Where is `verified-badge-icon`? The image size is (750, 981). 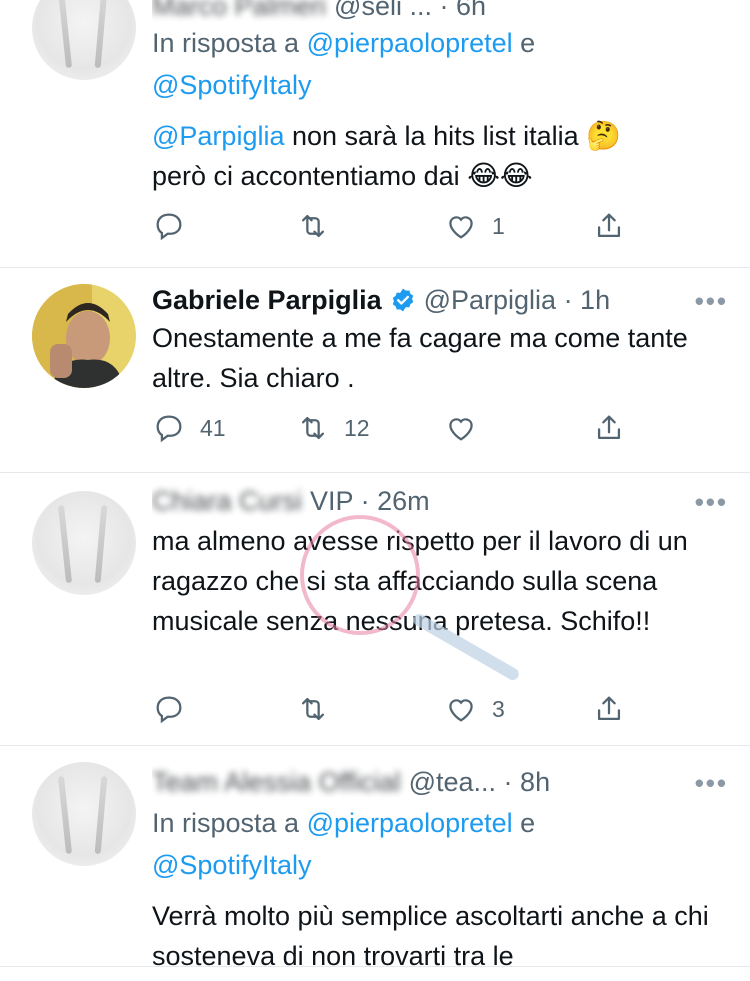 verified-badge-icon is located at coordinates (402, 300).